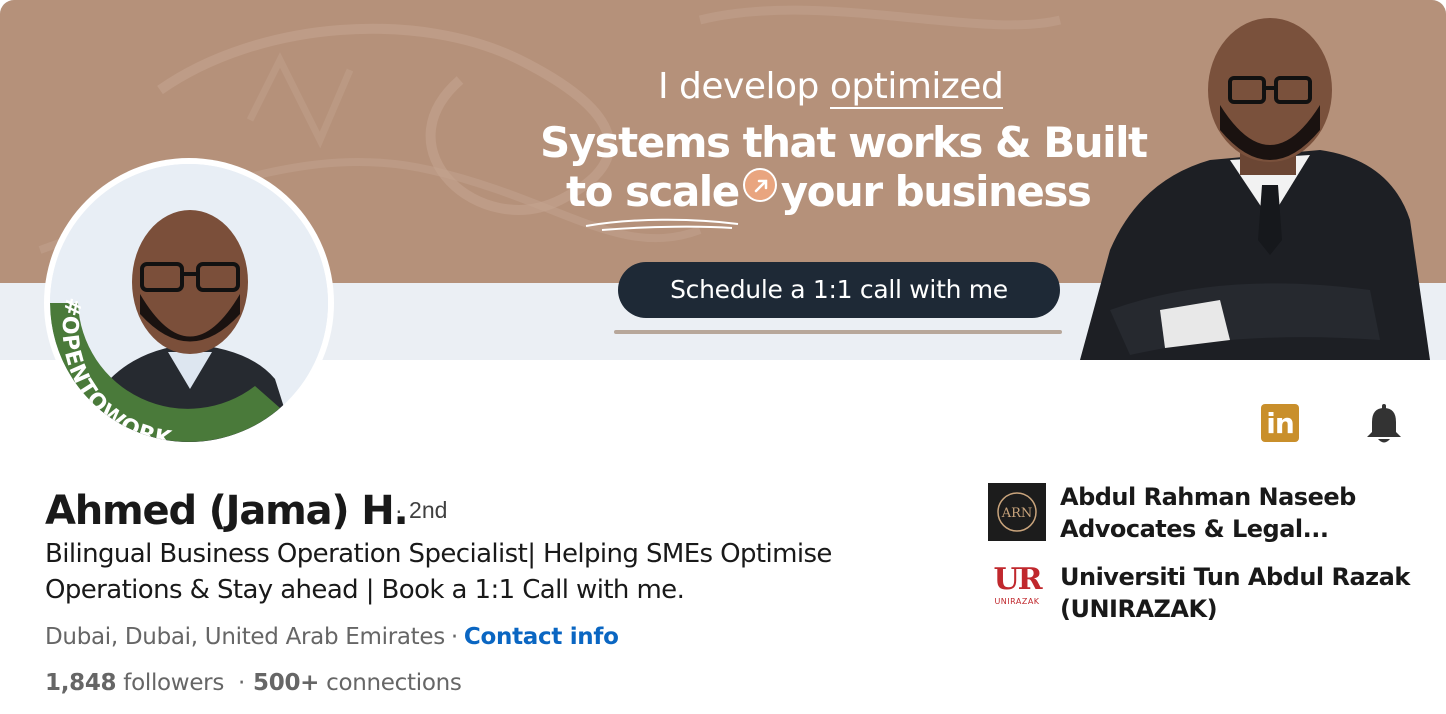 This screenshot has height=714, width=1446. I want to click on connections-link: 500+ connections, so click(357, 683).